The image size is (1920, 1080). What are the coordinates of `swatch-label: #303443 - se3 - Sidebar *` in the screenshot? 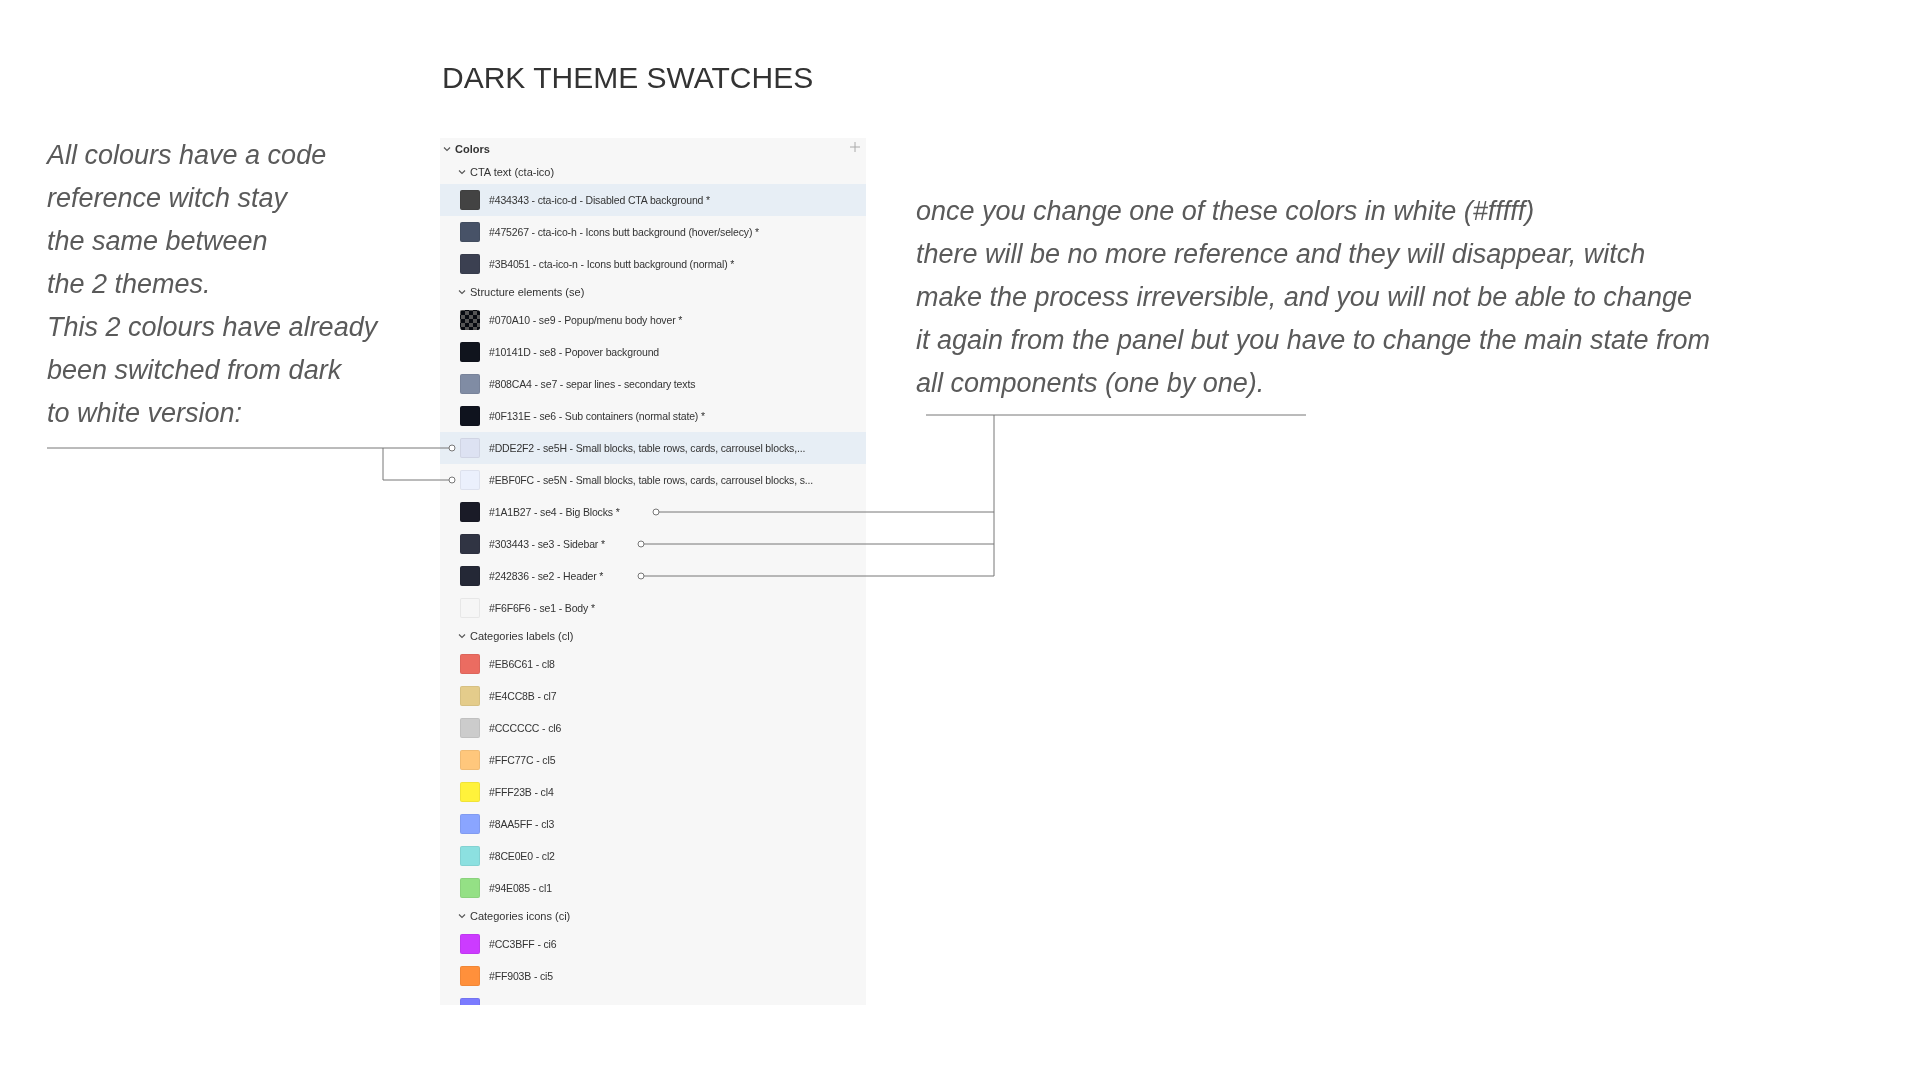 It's located at (547, 544).